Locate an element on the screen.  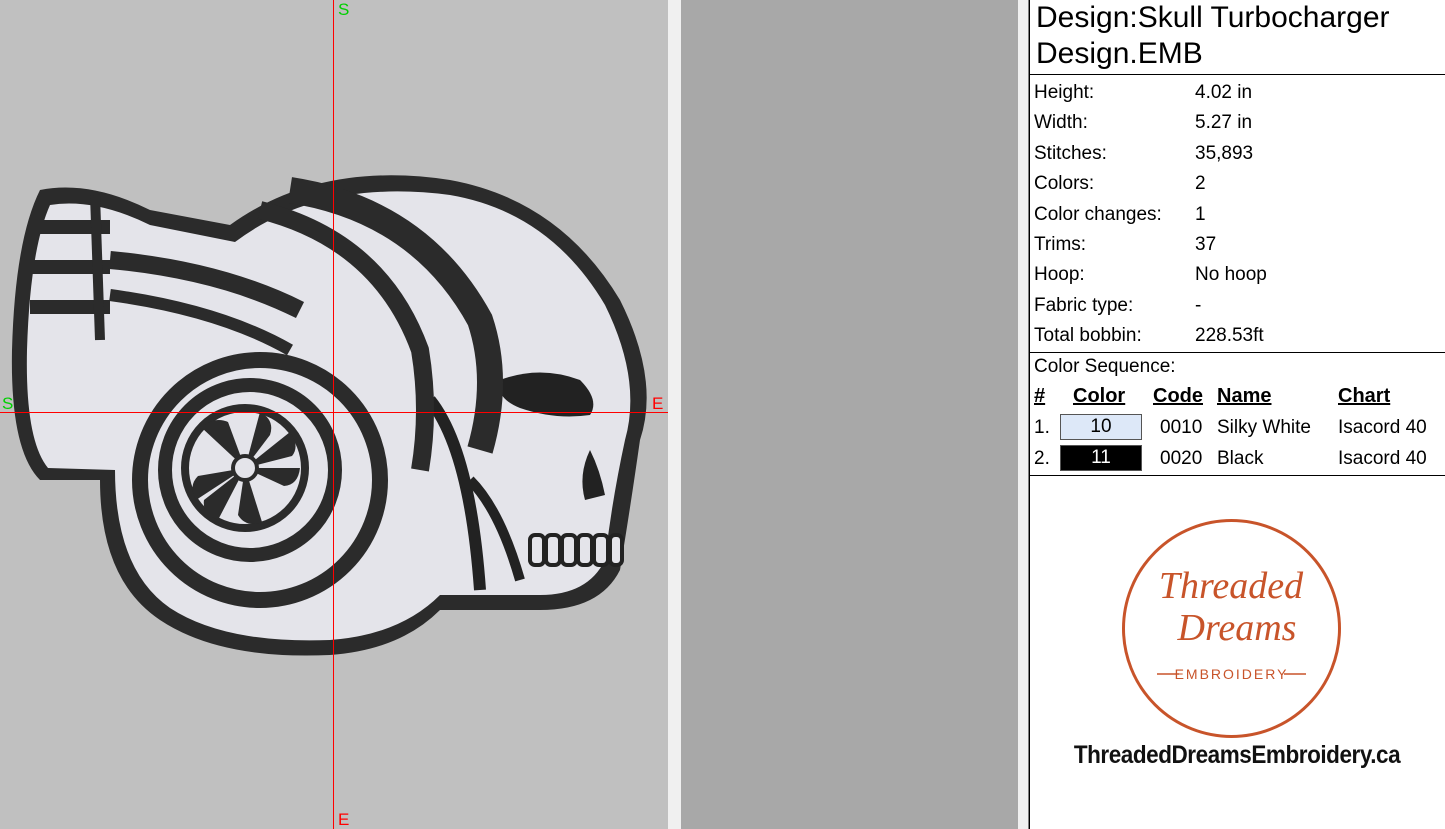
vertical-axis-line is located at coordinates (333, 414).